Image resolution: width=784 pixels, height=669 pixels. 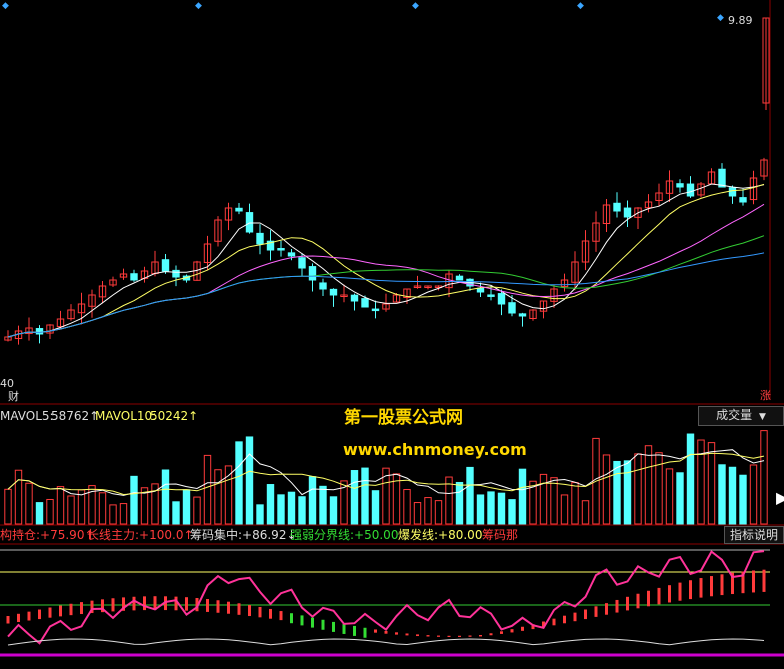 What do you see at coordinates (780, 497) in the screenshot?
I see `mouse-cursor-icon: ▶` at bounding box center [780, 497].